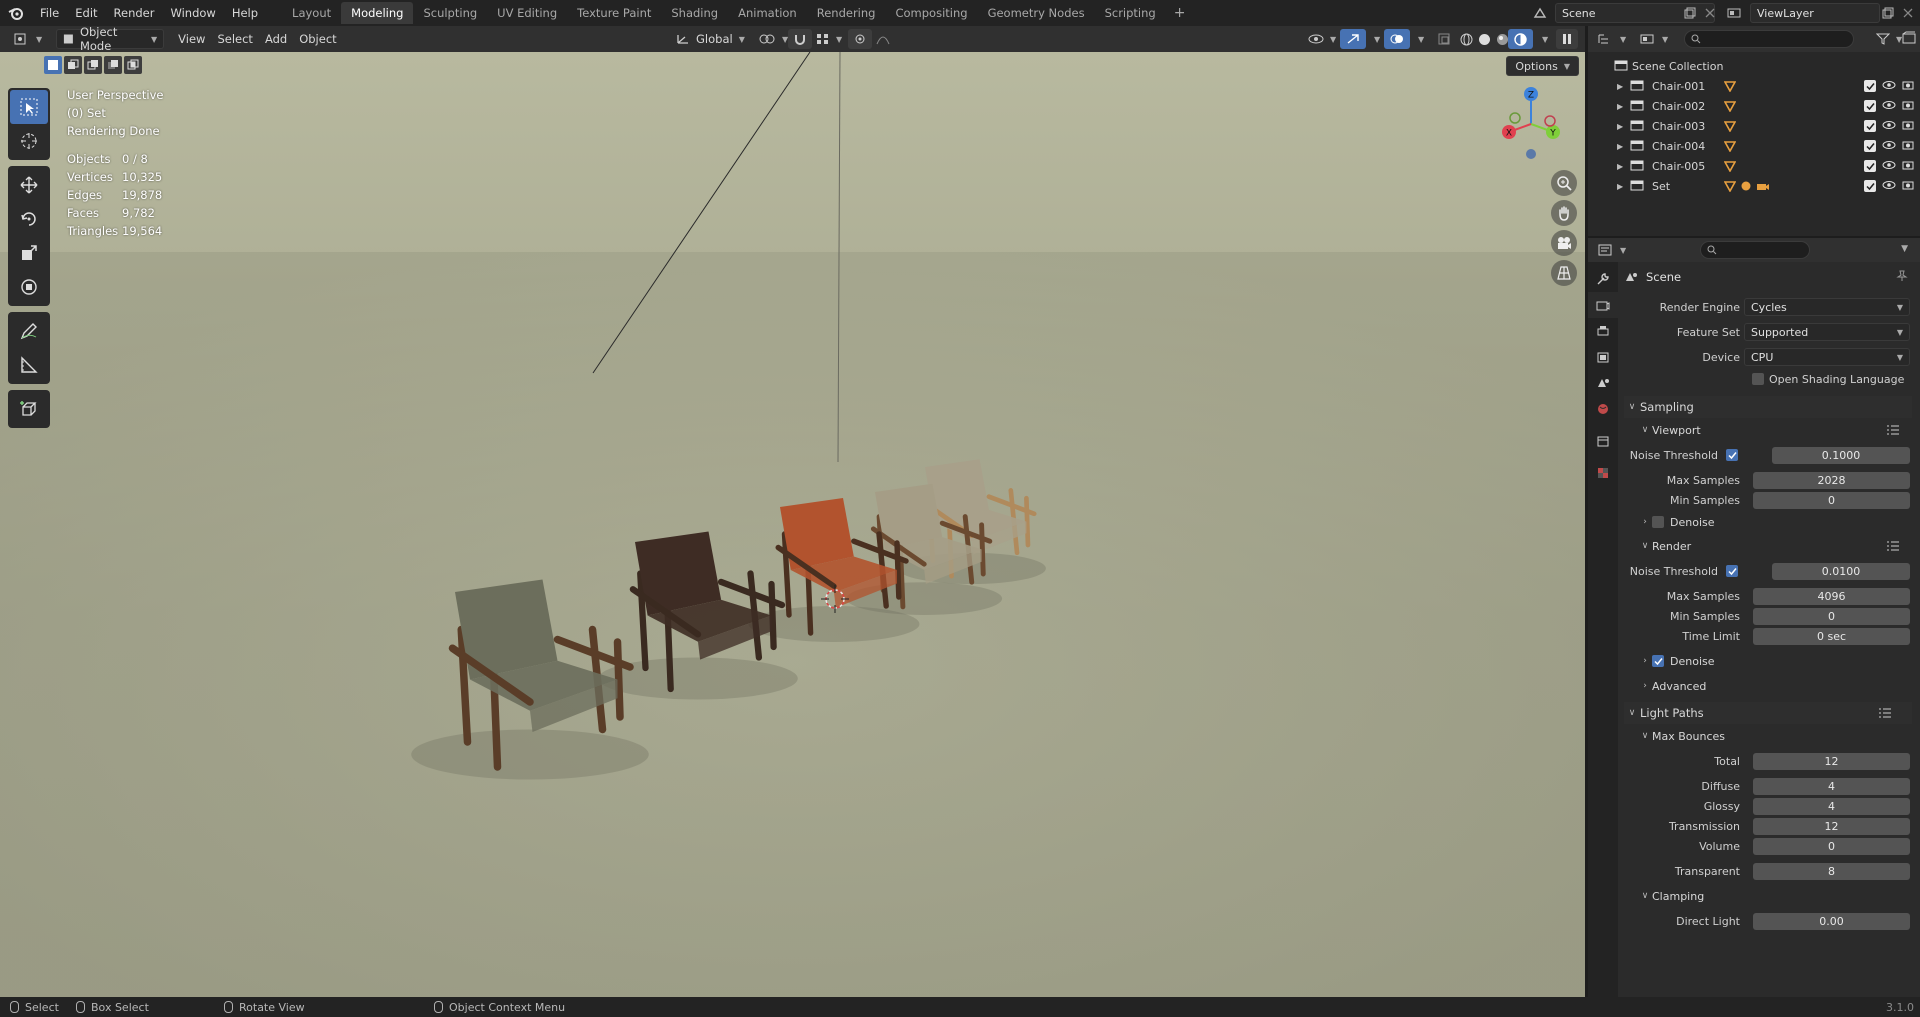 The image size is (1920, 1017). I want to click on properties-options-chevron-icon: ▼, so click(1904, 249).